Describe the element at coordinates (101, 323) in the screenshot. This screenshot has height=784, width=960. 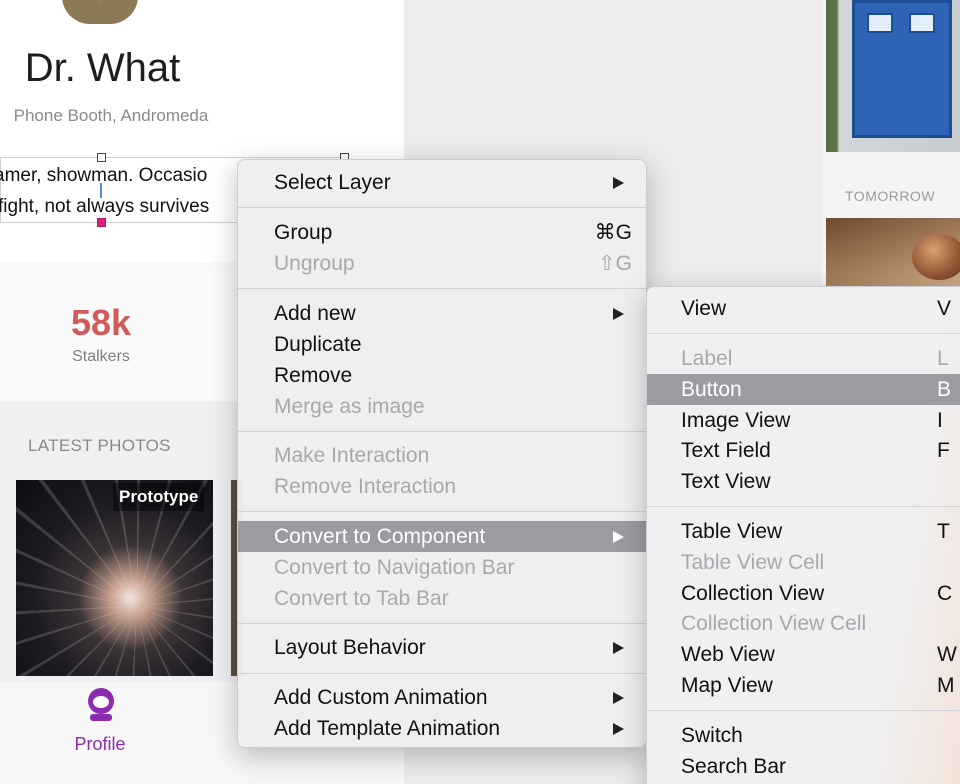
I see `stat-value: 58k` at that location.